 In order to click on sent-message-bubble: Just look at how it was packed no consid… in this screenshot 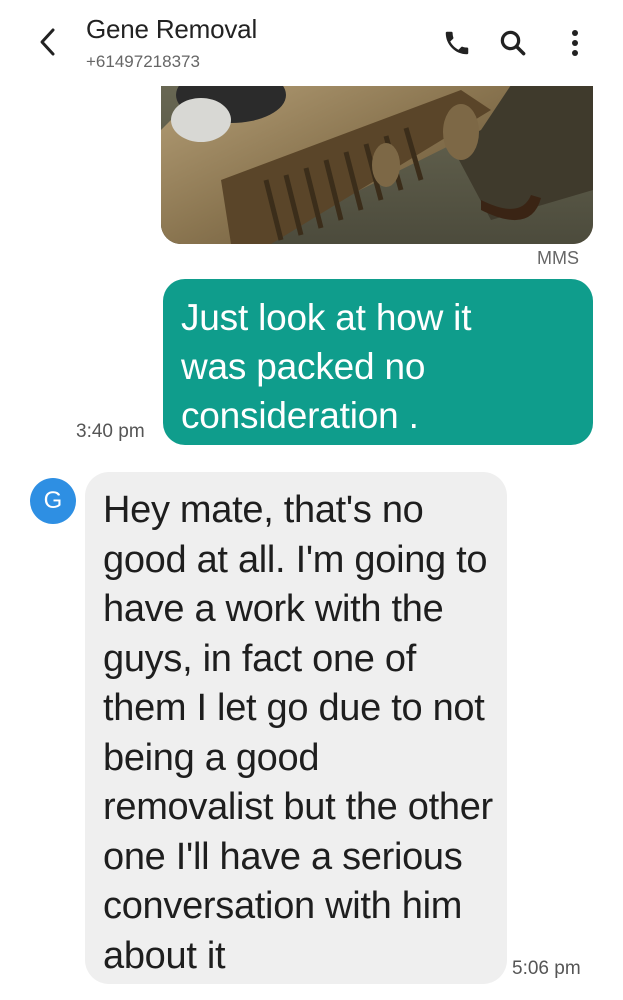, I will do `click(378, 362)`.